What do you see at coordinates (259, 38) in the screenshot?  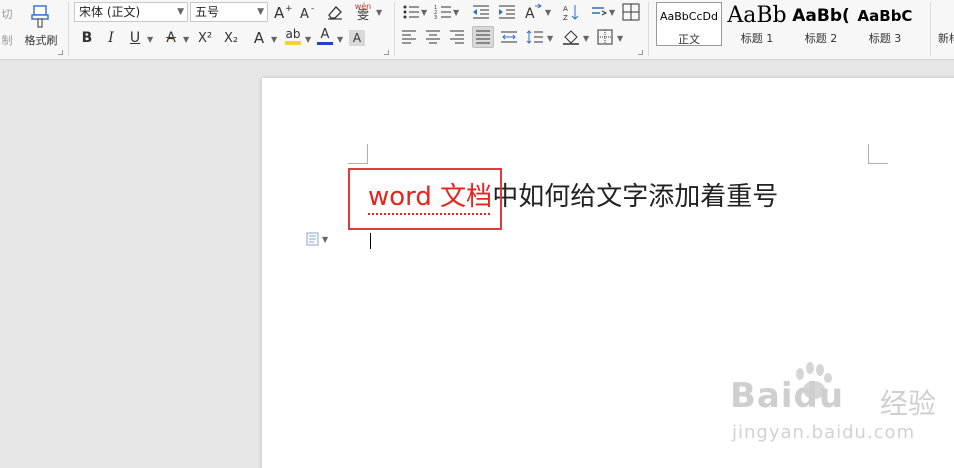 I see `text-effects-button: A` at bounding box center [259, 38].